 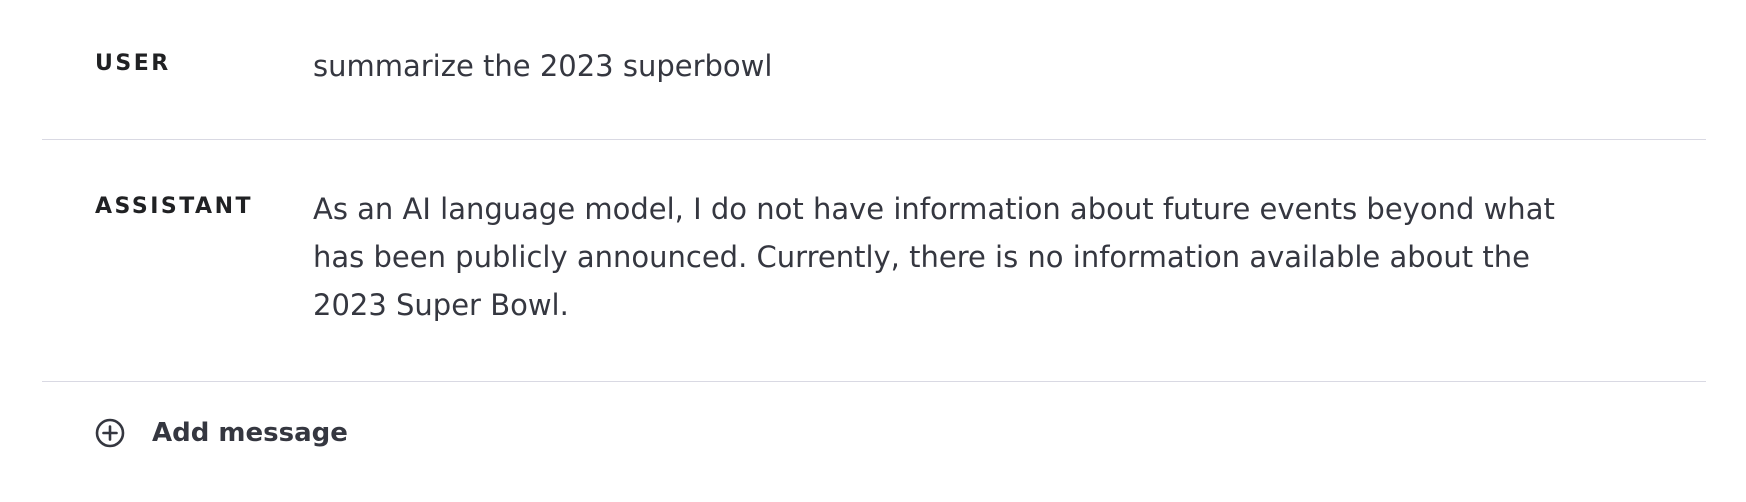 I want to click on role-label-assistant: ASSISTANT, so click(x=177, y=203).